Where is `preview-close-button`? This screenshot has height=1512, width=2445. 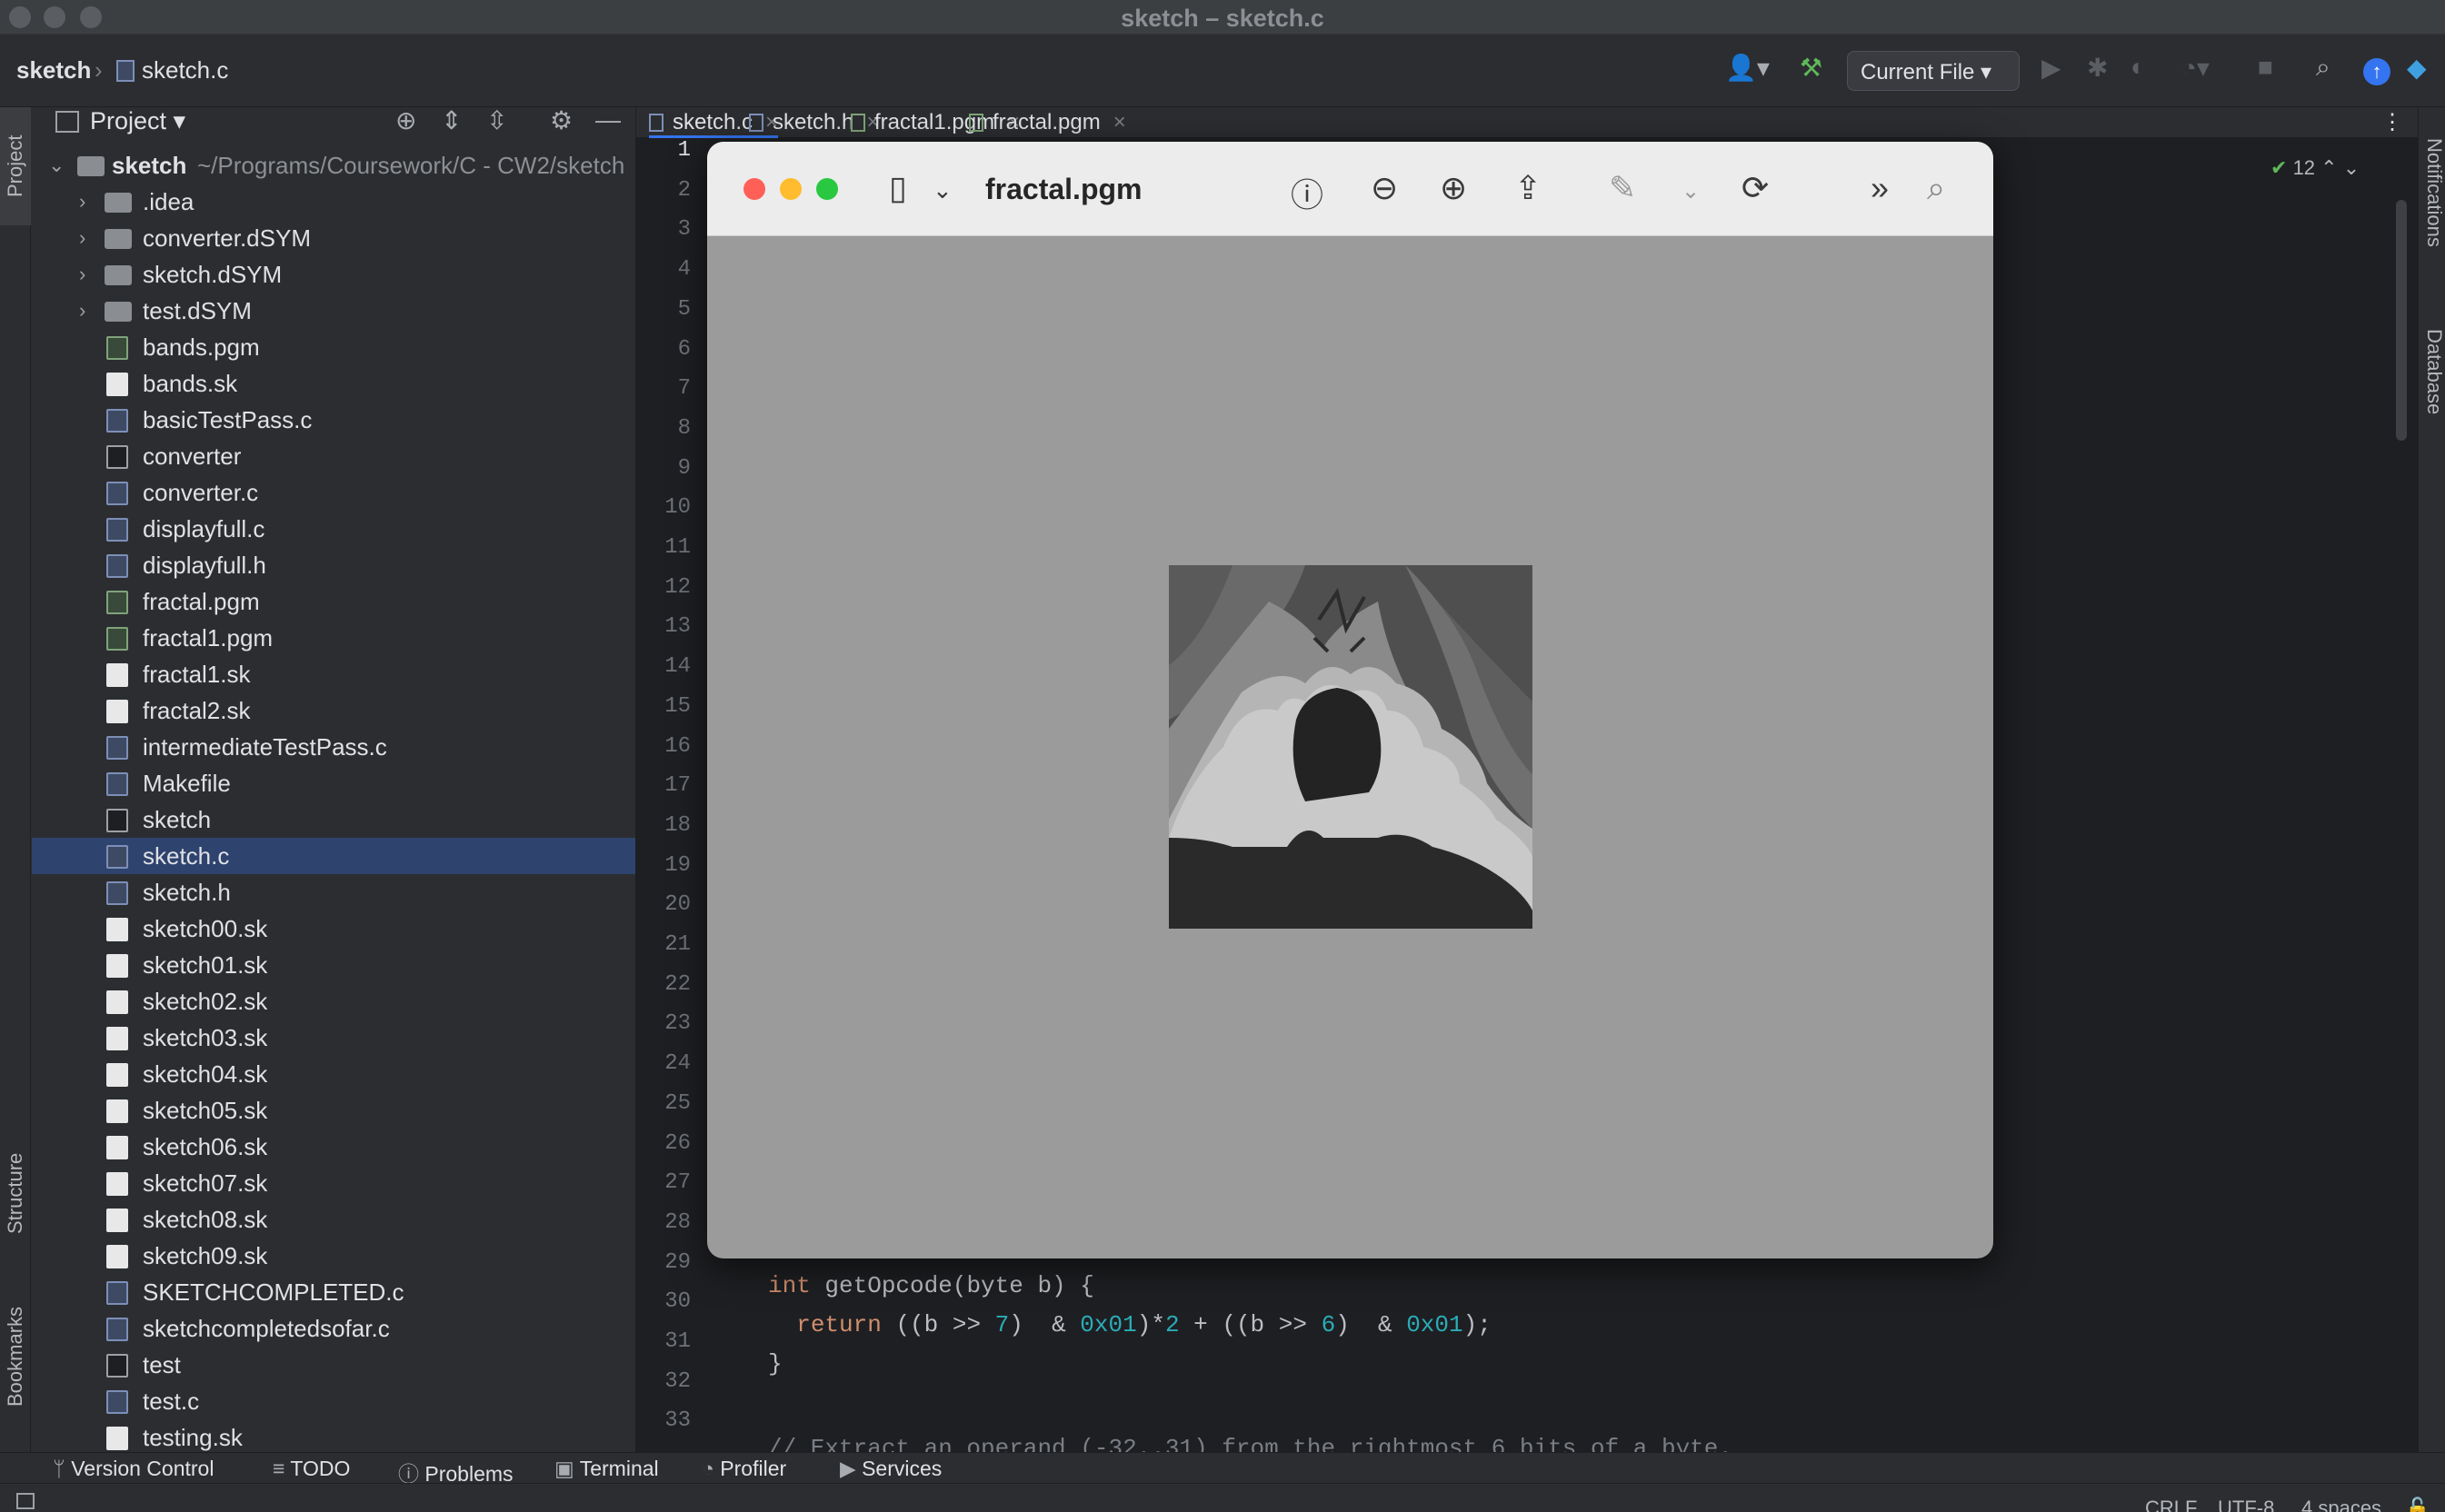 preview-close-button is located at coordinates (754, 189).